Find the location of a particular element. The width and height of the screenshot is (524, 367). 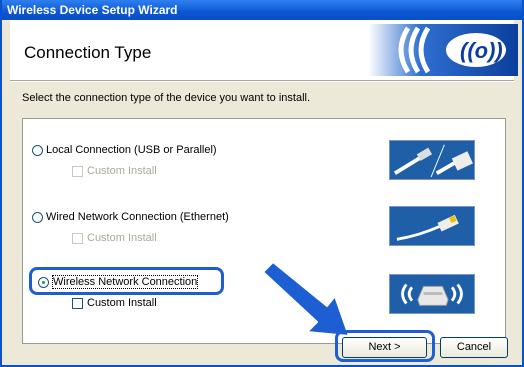

radio-label: Local Connection (USB or Parallel) is located at coordinates (131, 150).